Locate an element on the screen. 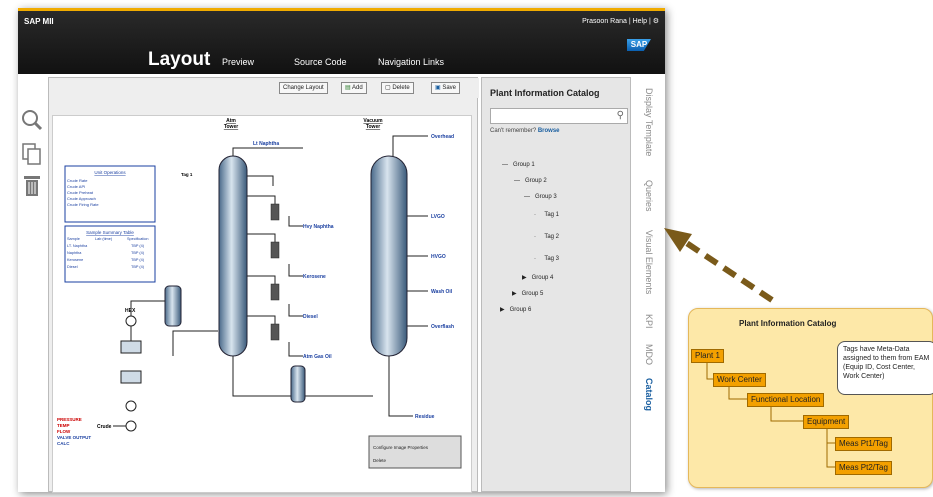  atm-output-label: Atm Gas Oil is located at coordinates (317, 357).